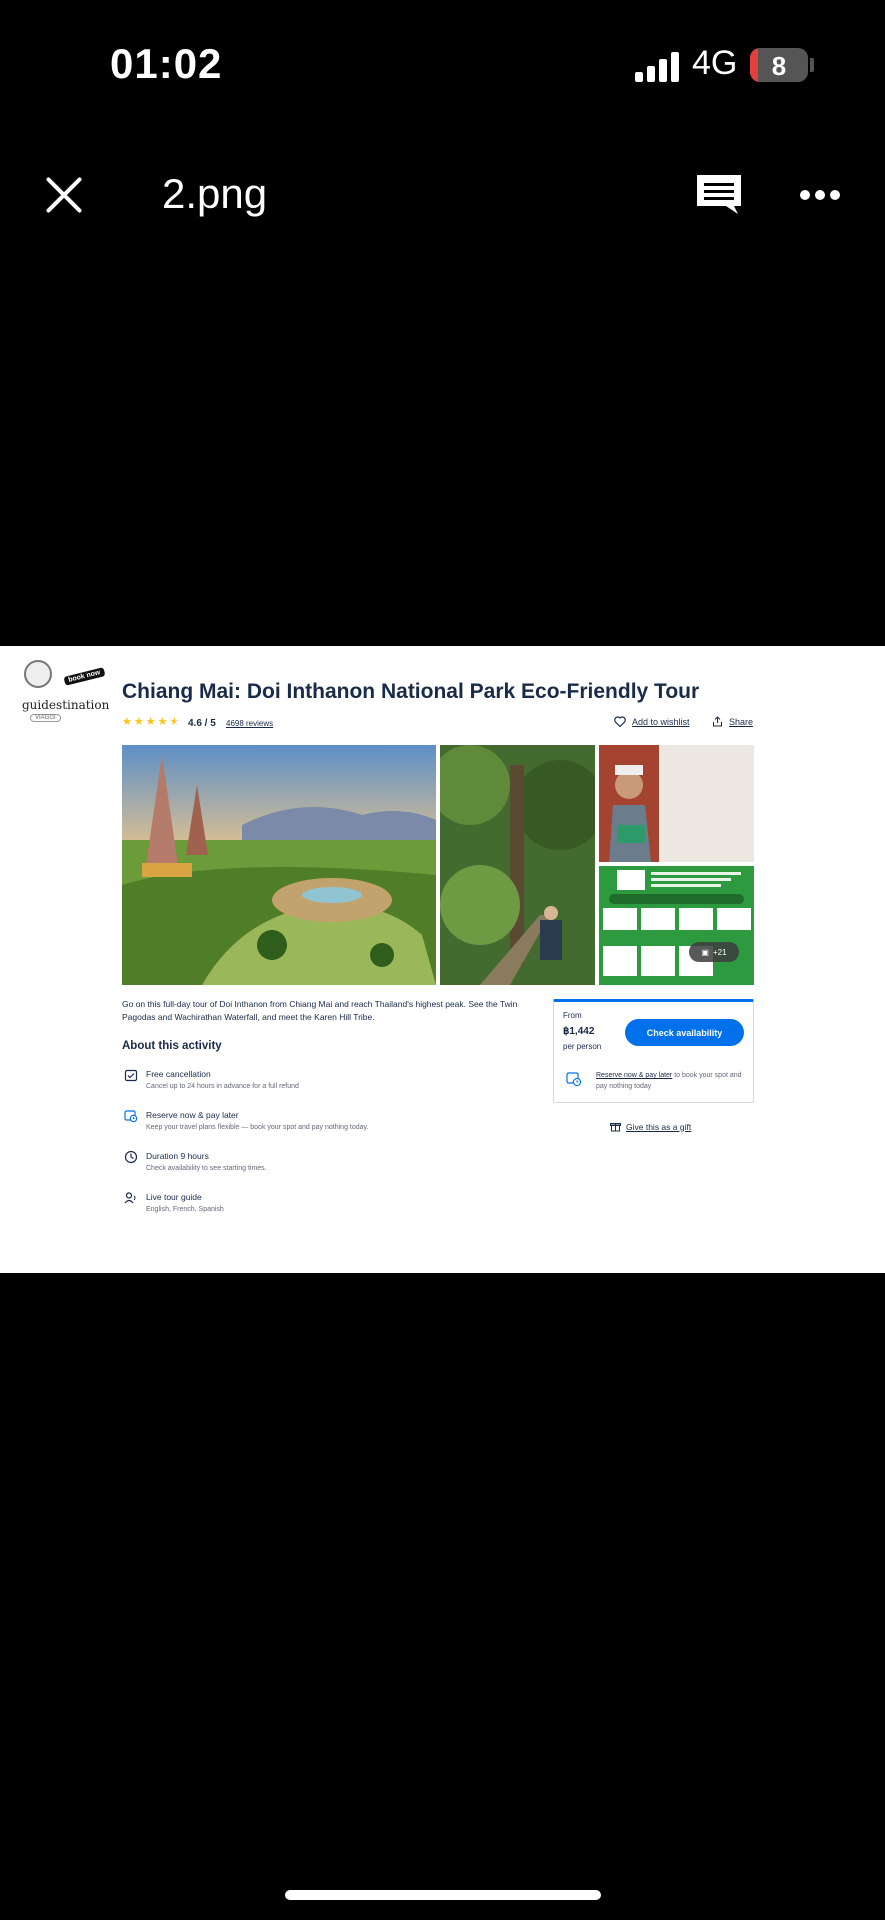 This screenshot has width=885, height=1920. I want to click on gift-icon, so click(615, 1127).